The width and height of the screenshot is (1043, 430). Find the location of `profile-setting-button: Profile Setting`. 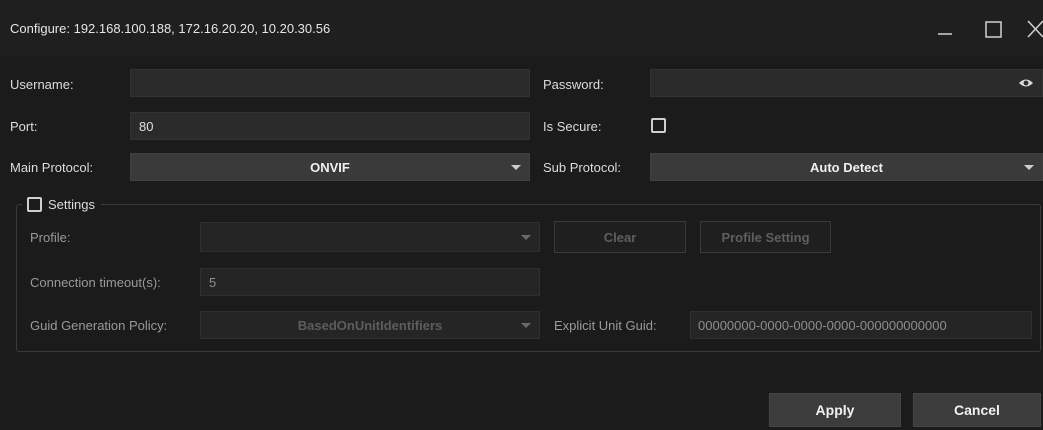

profile-setting-button: Profile Setting is located at coordinates (765, 237).